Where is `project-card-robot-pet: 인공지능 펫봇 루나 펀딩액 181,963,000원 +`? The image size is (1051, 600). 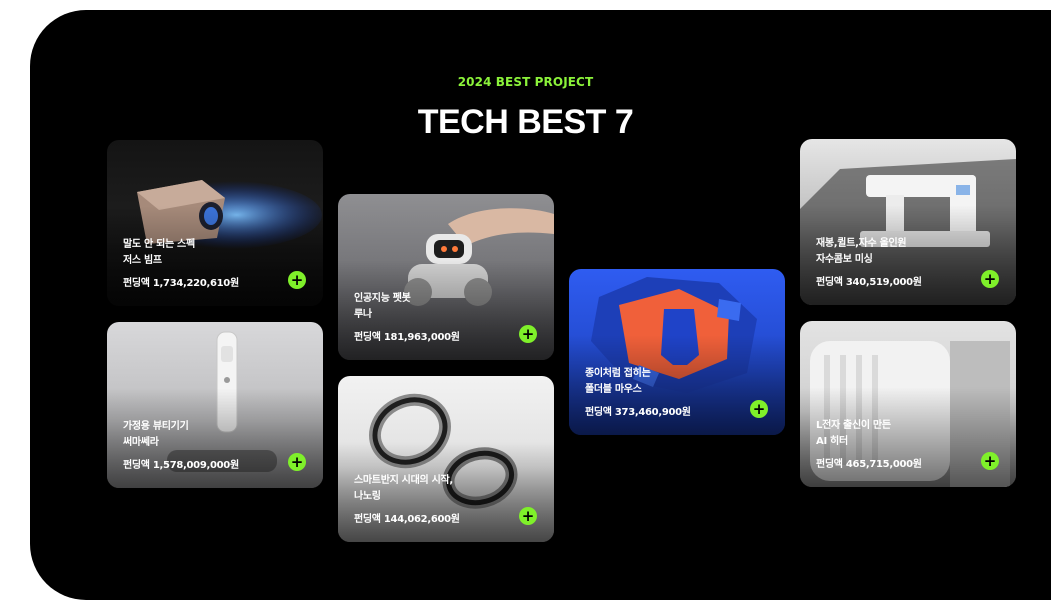
project-card-robot-pet: 인공지능 펫봇 루나 펀딩액 181,963,000원 + is located at coordinates (446, 277).